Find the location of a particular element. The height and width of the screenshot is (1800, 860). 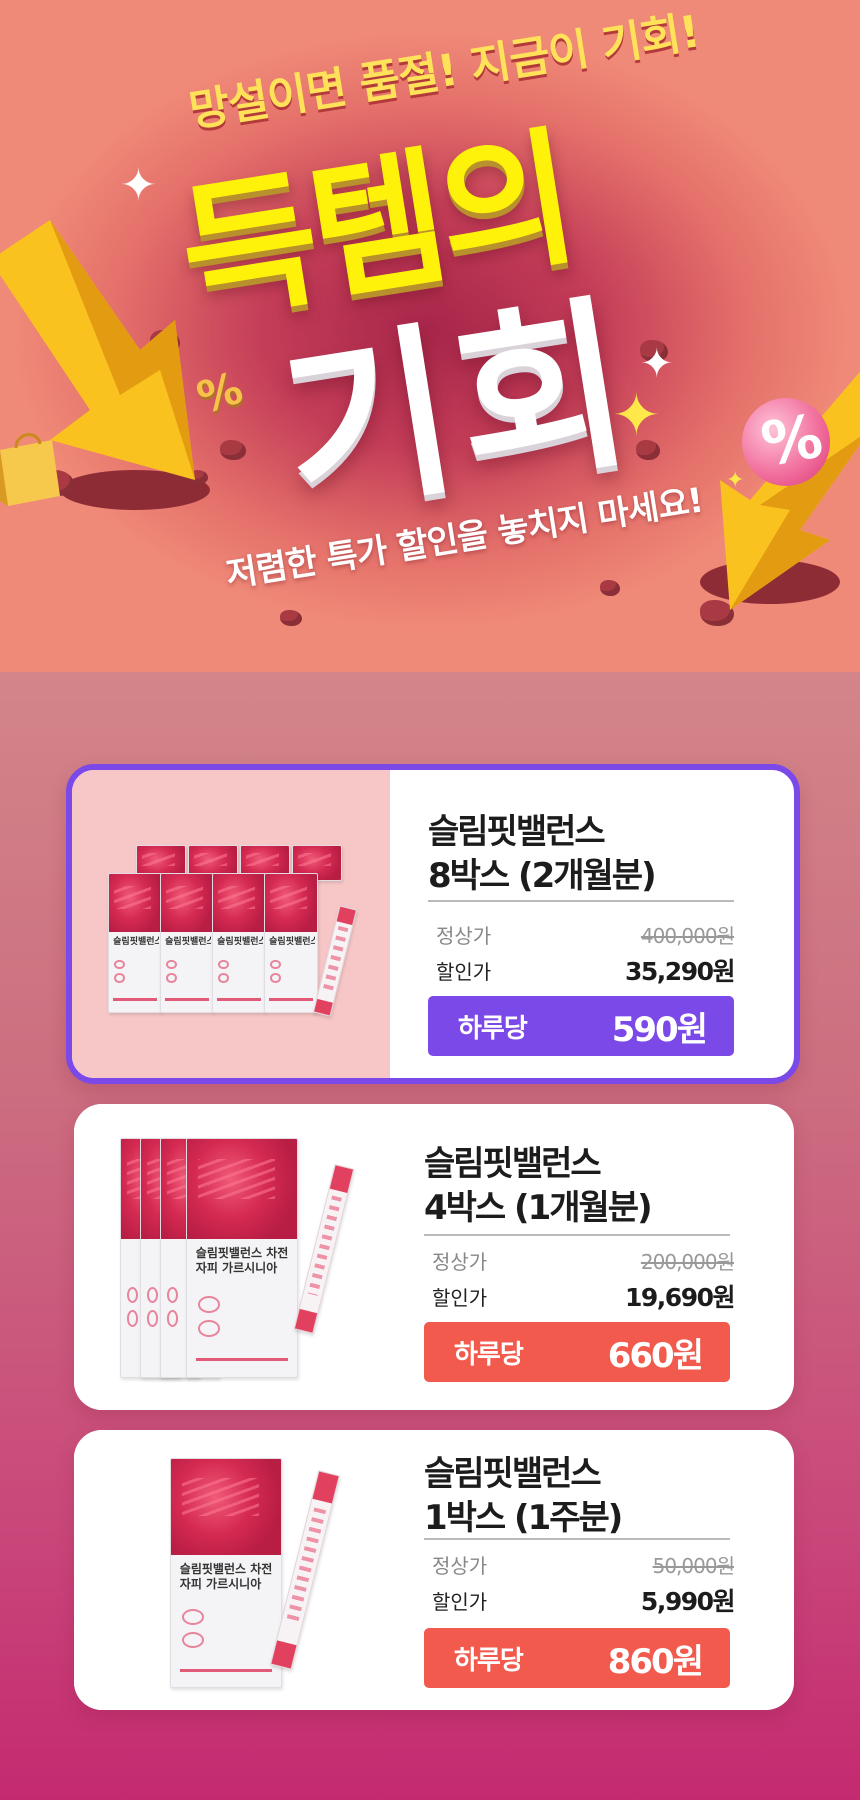

product-name-sub: 8박스 (2개월분) is located at coordinates (542, 876).